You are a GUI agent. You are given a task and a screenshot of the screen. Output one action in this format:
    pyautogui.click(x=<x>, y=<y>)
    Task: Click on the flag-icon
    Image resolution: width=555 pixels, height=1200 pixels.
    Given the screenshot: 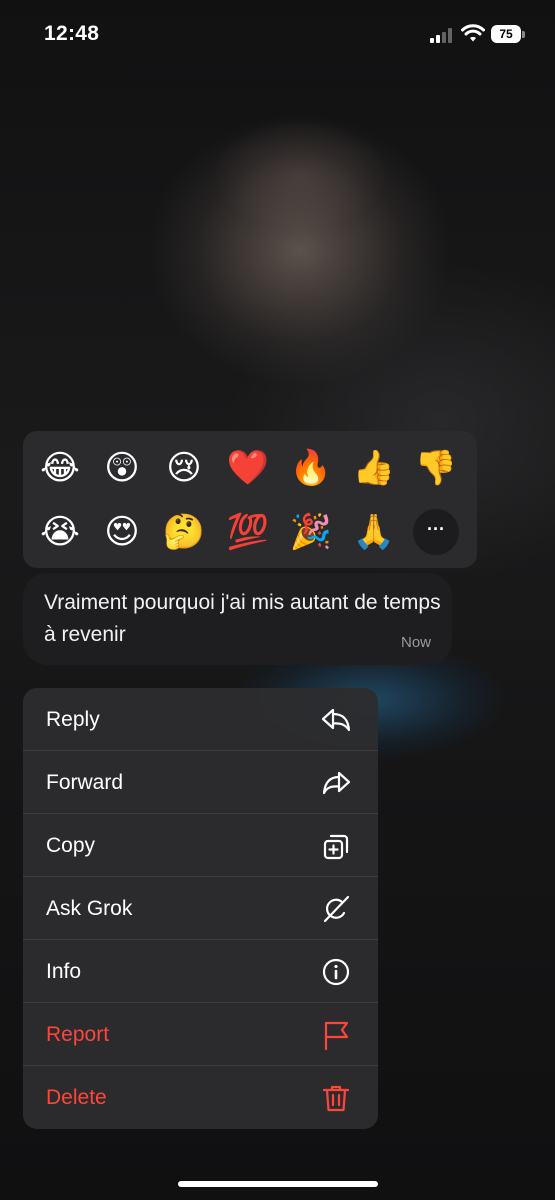 What is the action you would take?
    pyautogui.click(x=336, y=1036)
    